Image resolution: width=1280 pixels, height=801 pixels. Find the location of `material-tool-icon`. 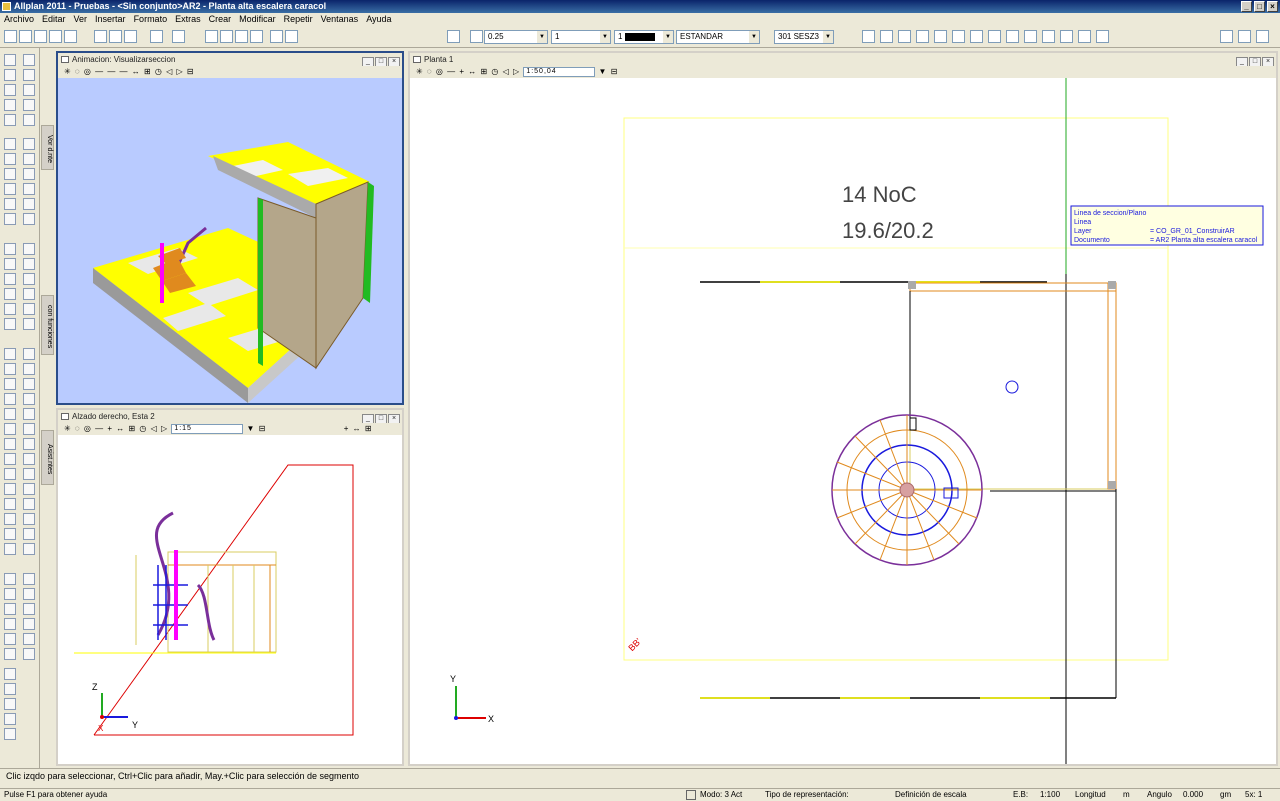

material-tool-icon is located at coordinates (29, 489).